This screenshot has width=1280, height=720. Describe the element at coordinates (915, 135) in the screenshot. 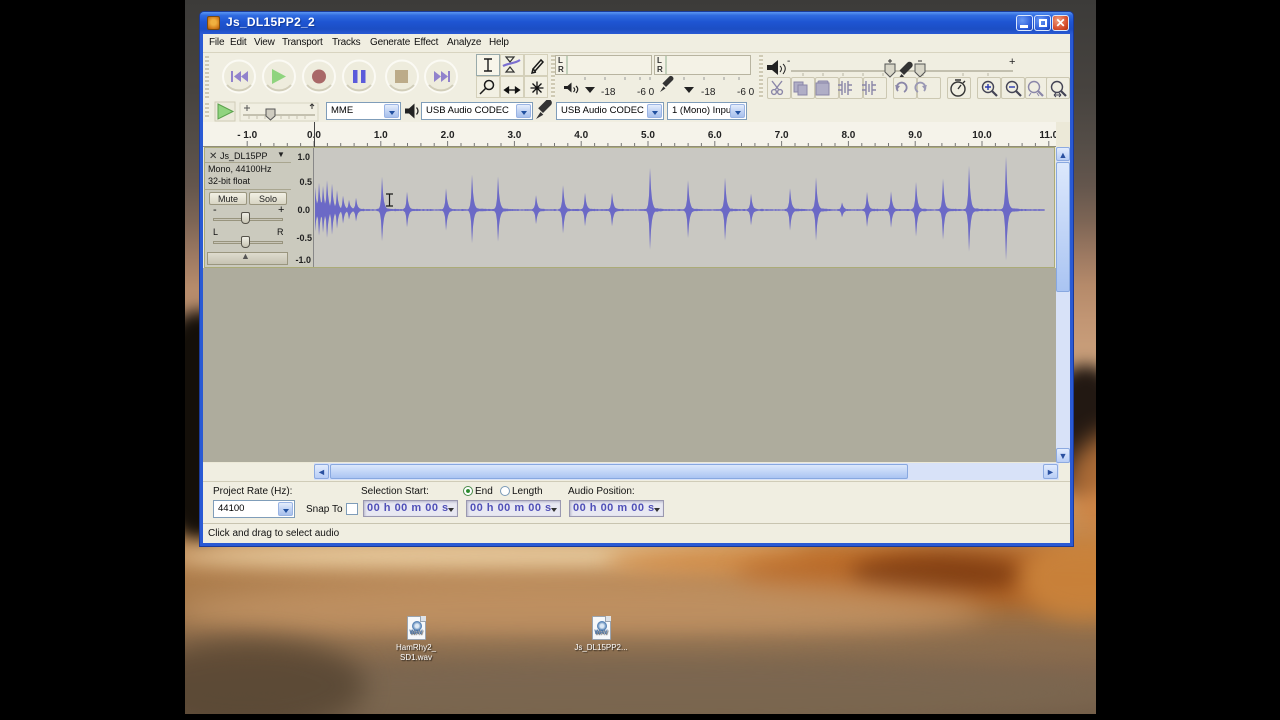

I see `svg-text: 9.0` at that location.